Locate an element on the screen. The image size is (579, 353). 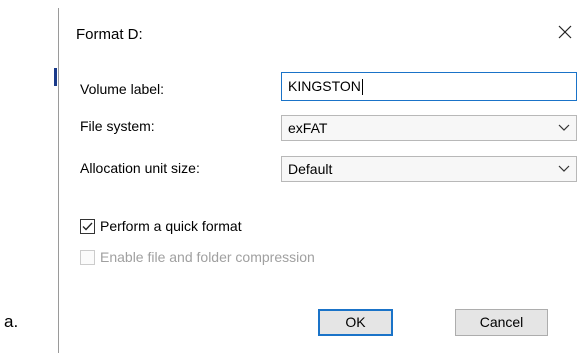
allocation-unit-size-select: Default is located at coordinates (429, 169).